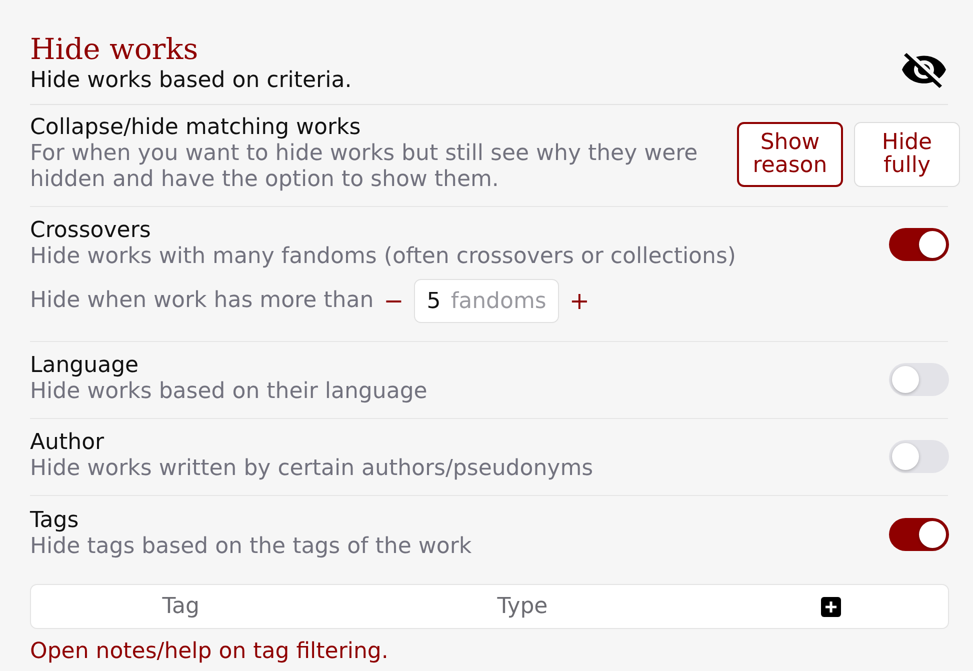  What do you see at coordinates (91, 231) in the screenshot?
I see `setting-label: Crossovers` at bounding box center [91, 231].